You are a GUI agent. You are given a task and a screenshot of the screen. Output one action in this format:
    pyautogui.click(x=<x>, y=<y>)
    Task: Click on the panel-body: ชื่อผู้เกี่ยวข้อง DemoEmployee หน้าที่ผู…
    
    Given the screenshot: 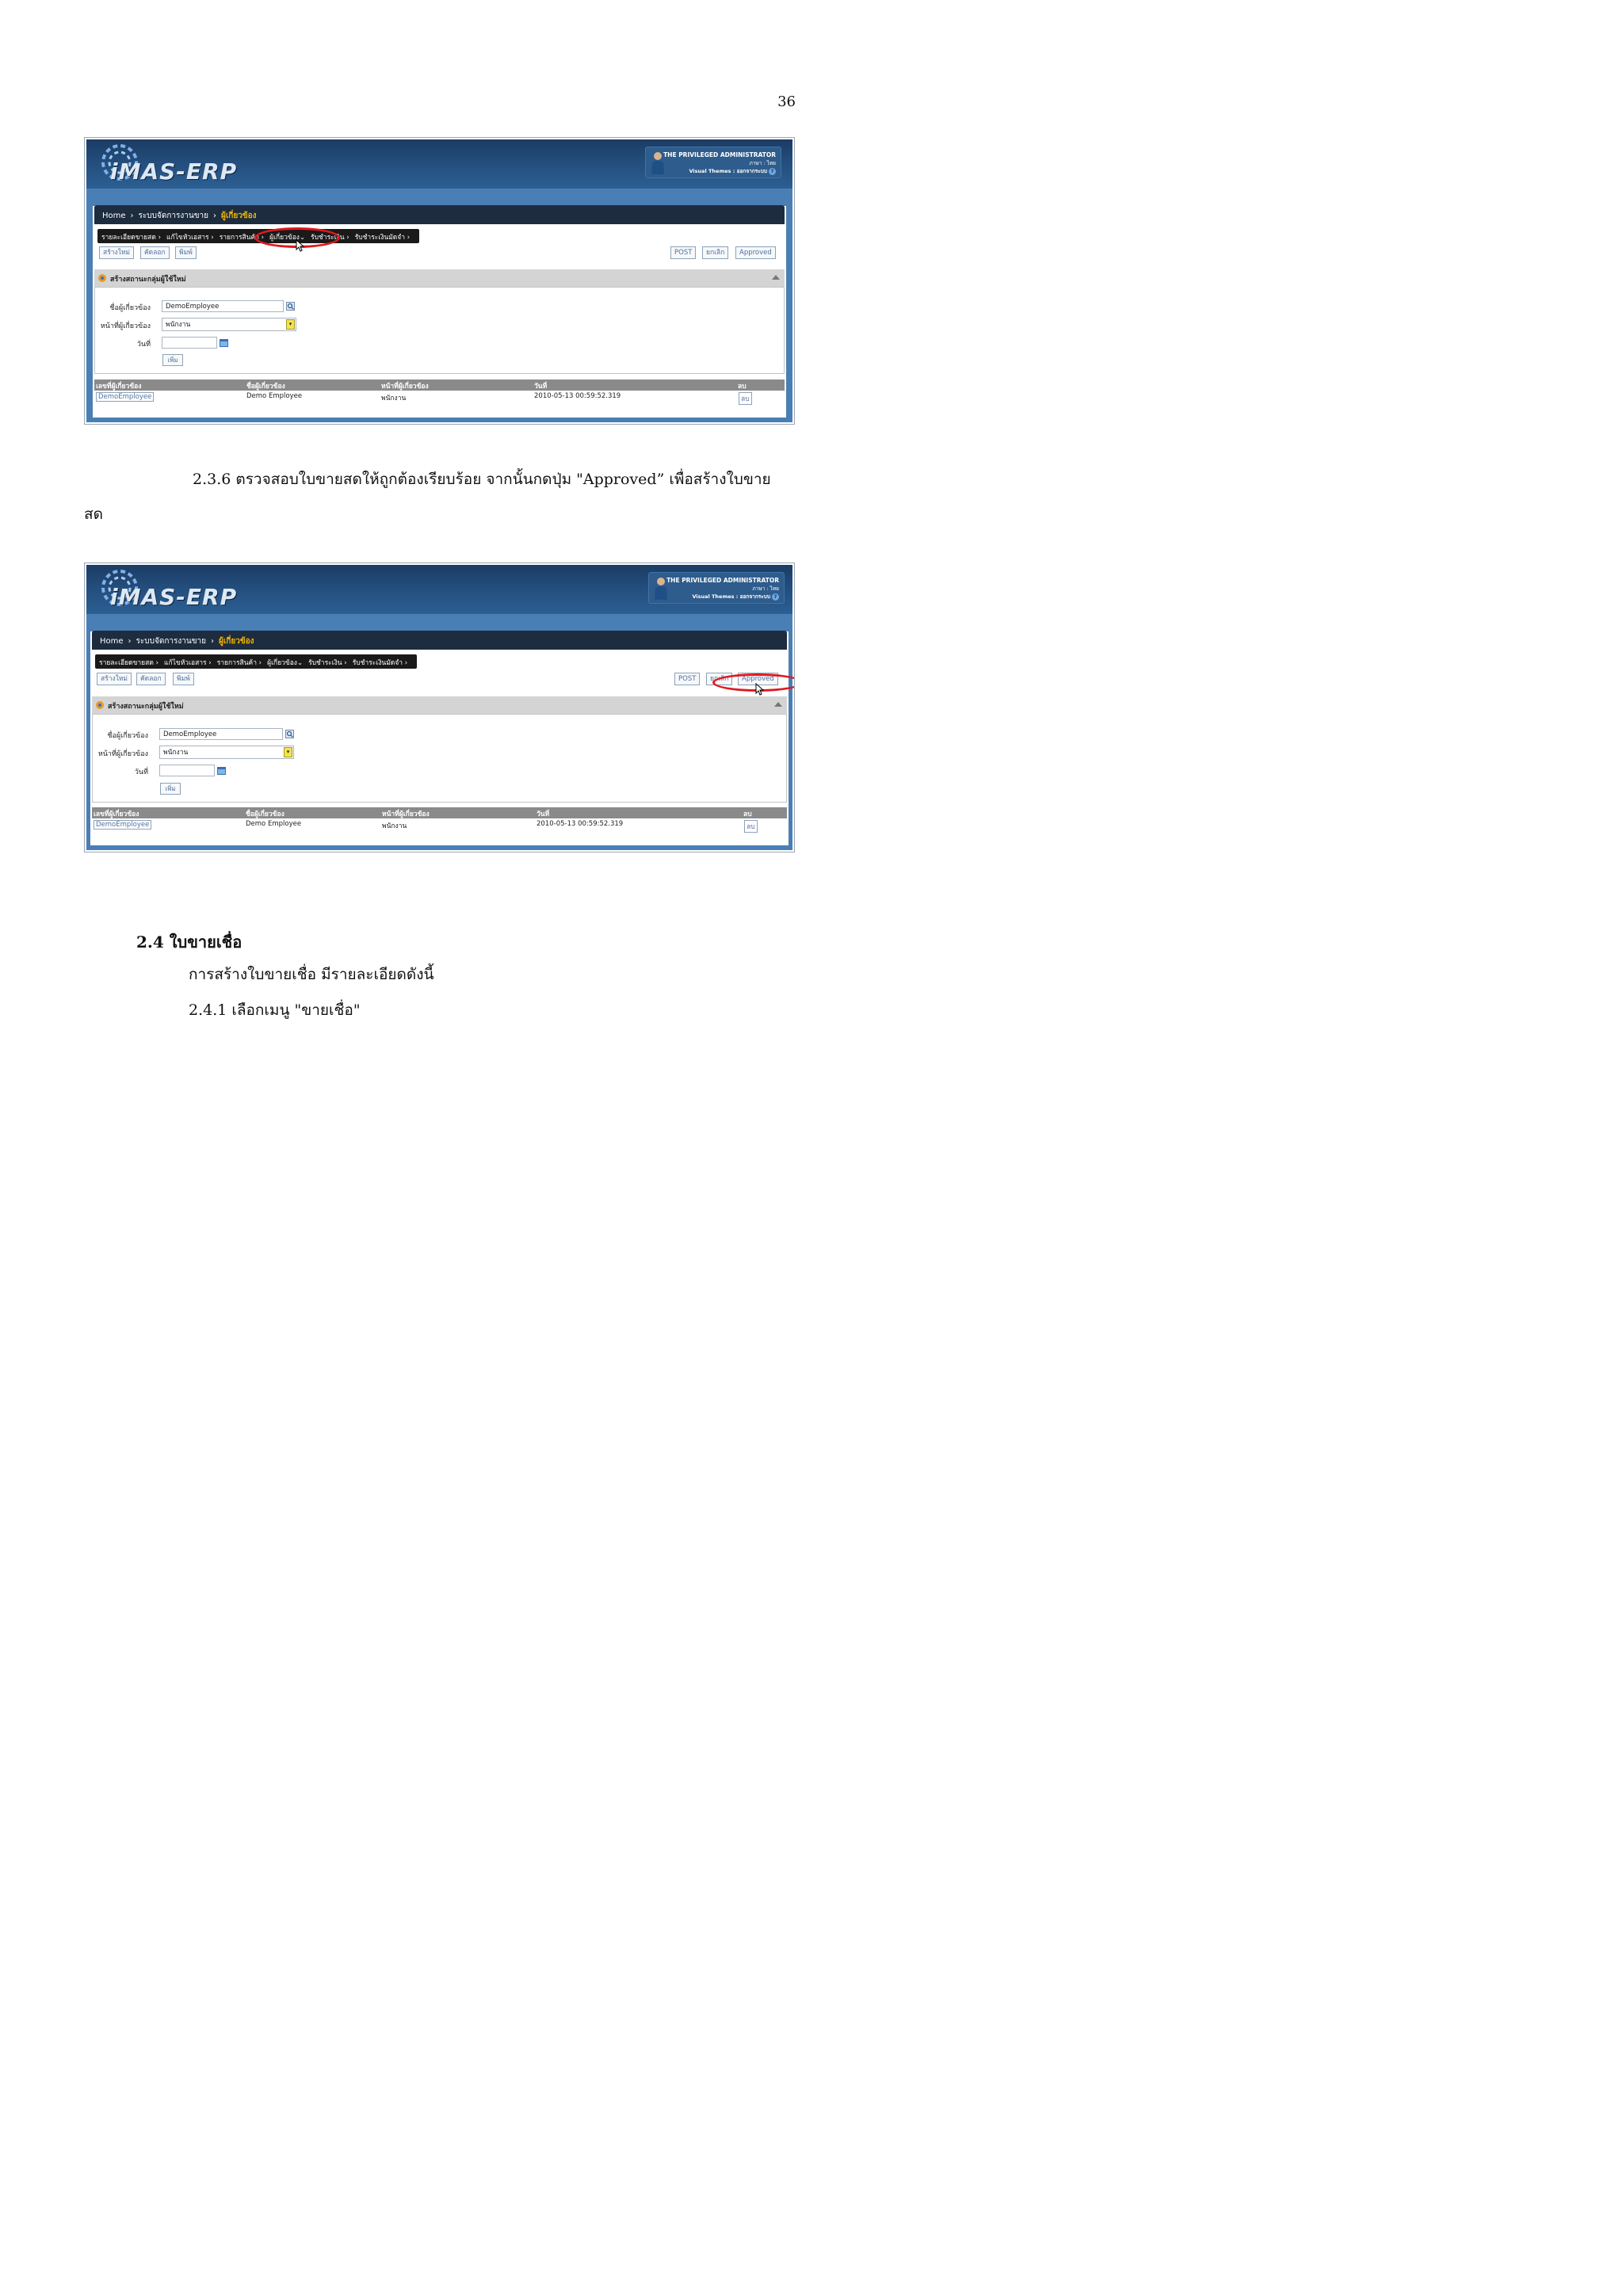 What is the action you would take?
    pyautogui.click(x=439, y=758)
    